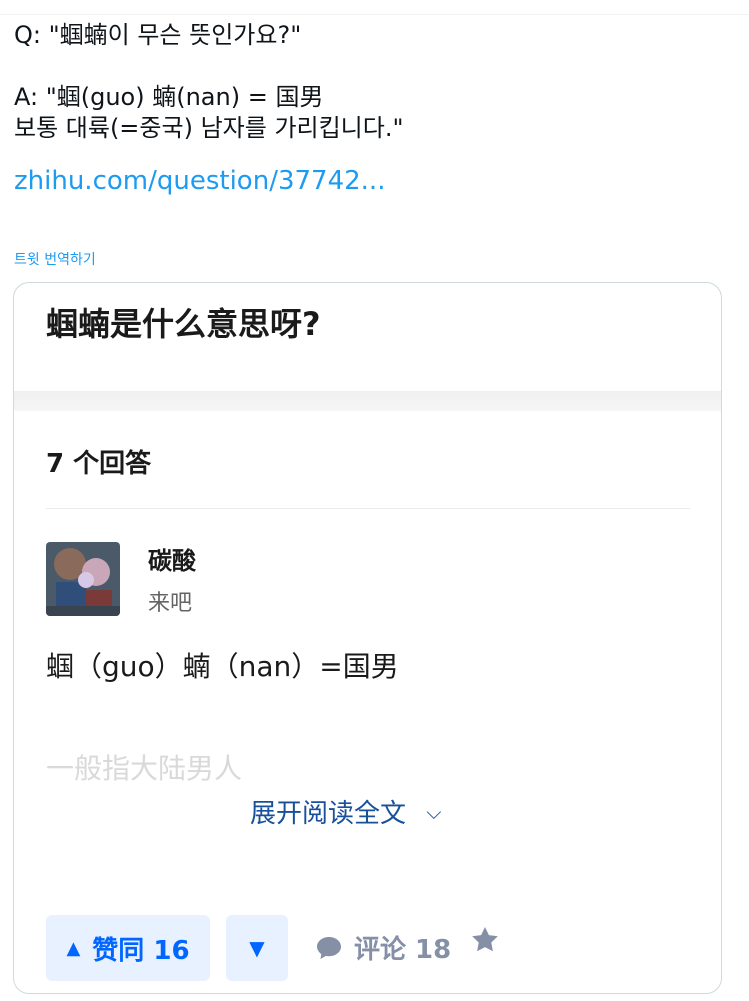 The height and width of the screenshot is (1001, 749). I want to click on author-bio: 来吧, so click(170, 603).